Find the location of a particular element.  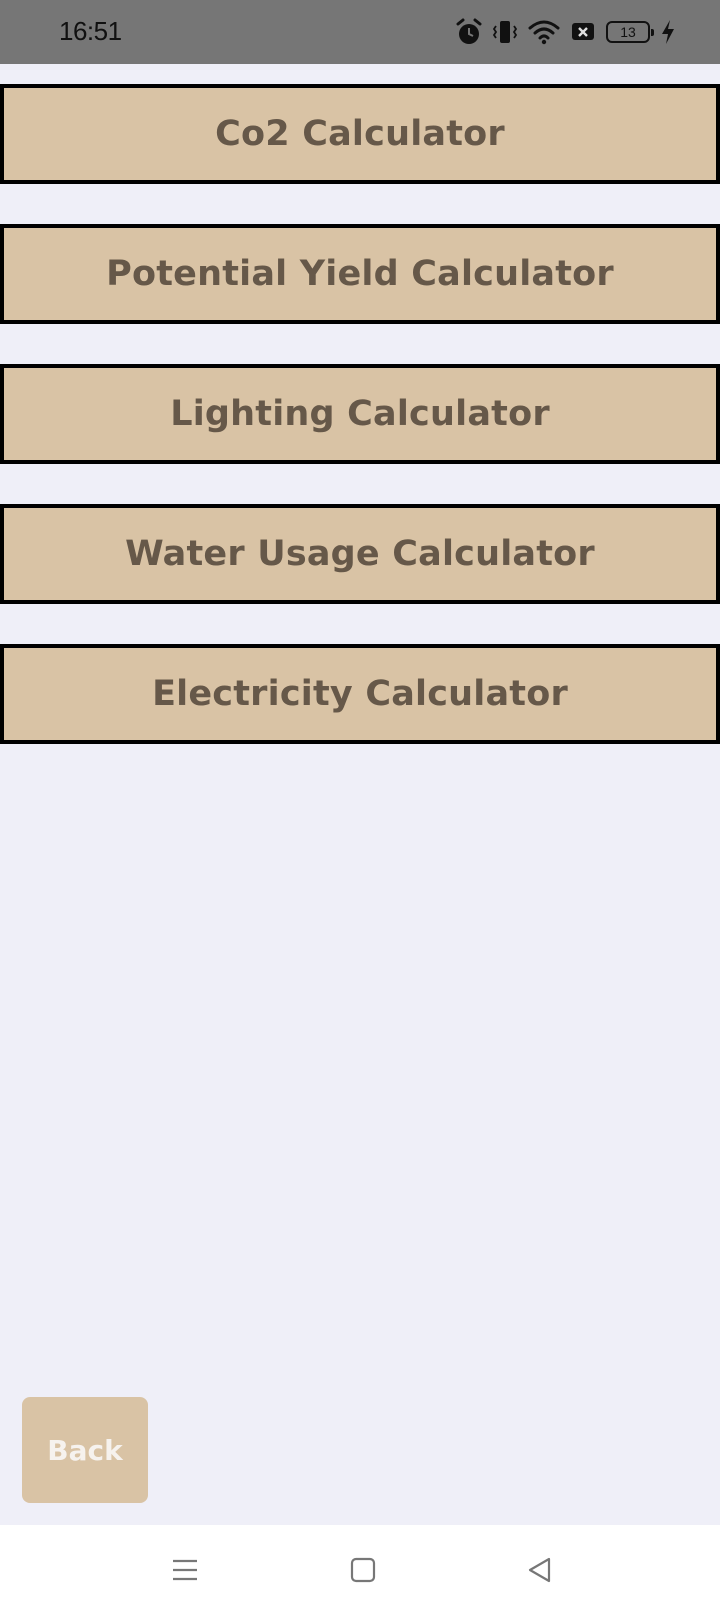

vibrate-icon is located at coordinates (505, 32).